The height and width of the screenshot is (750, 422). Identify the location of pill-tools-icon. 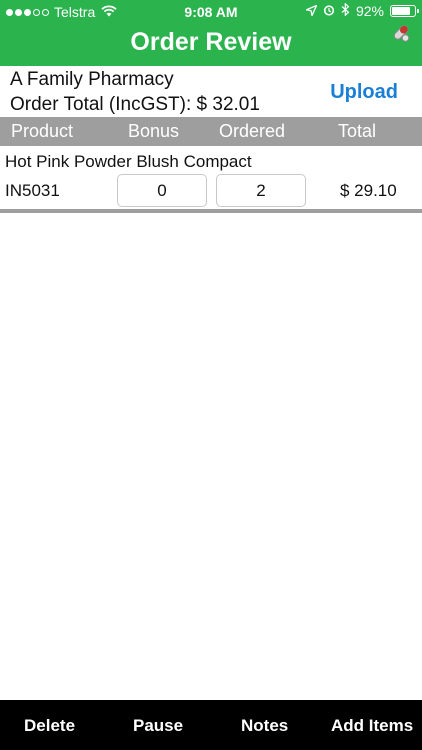
(401, 34).